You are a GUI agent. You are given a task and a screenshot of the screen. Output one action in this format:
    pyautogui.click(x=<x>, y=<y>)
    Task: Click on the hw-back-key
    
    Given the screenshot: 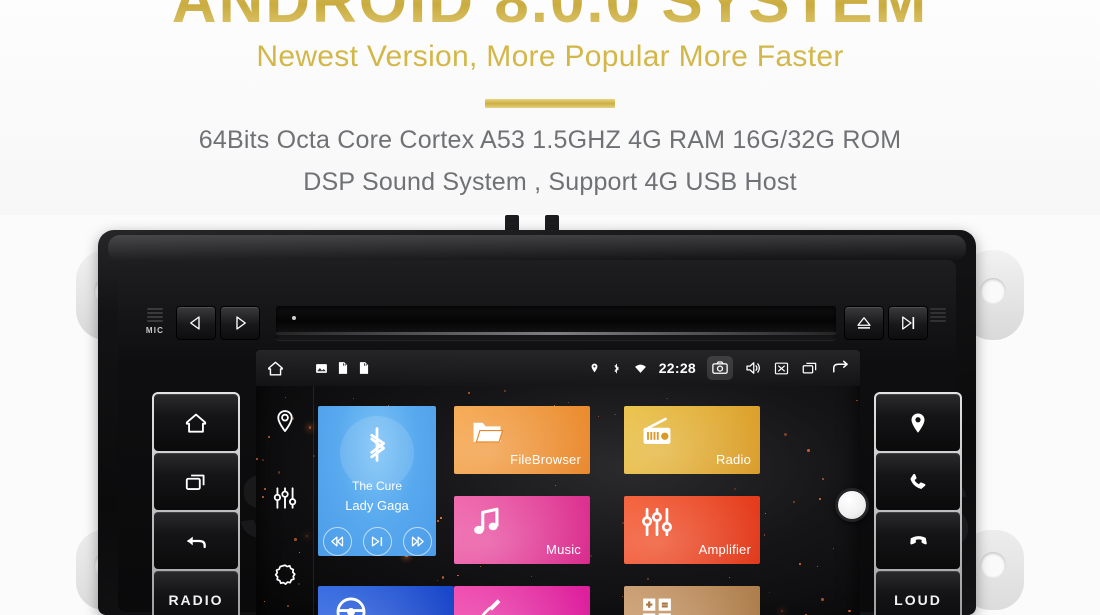 What is the action you would take?
    pyautogui.click(x=196, y=540)
    